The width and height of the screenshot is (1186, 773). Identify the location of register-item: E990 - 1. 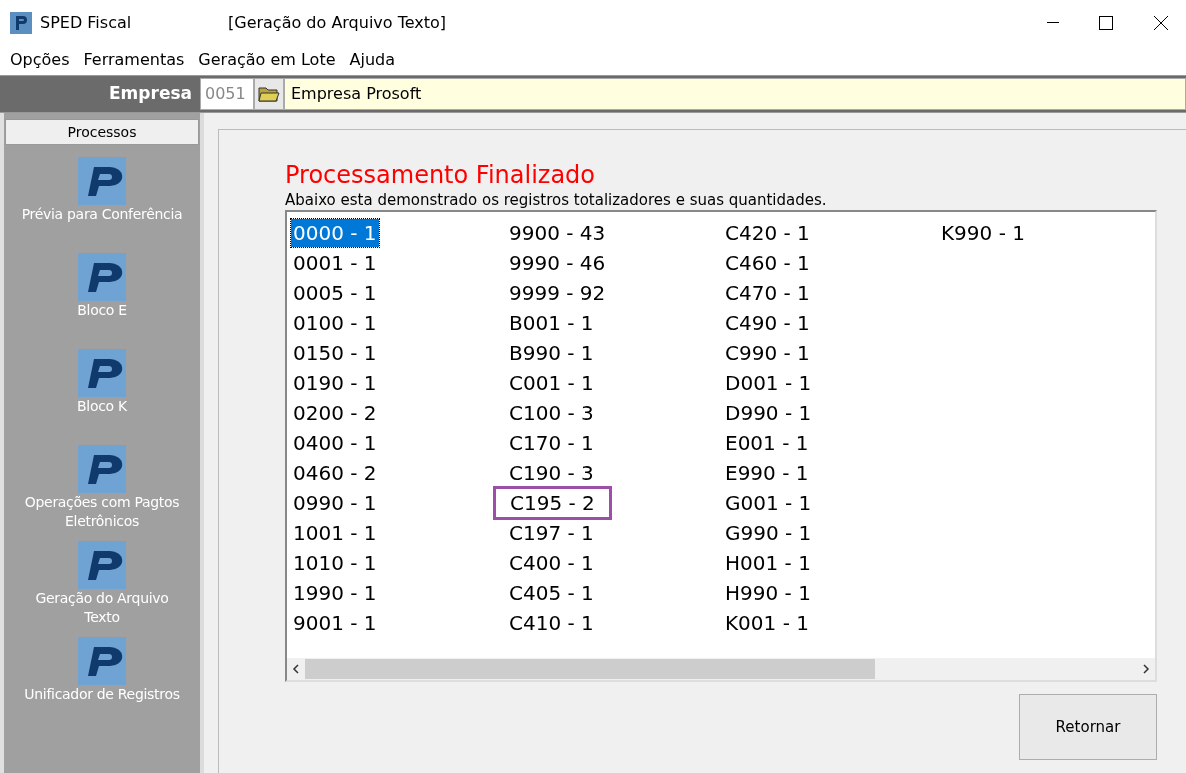
(767, 473).